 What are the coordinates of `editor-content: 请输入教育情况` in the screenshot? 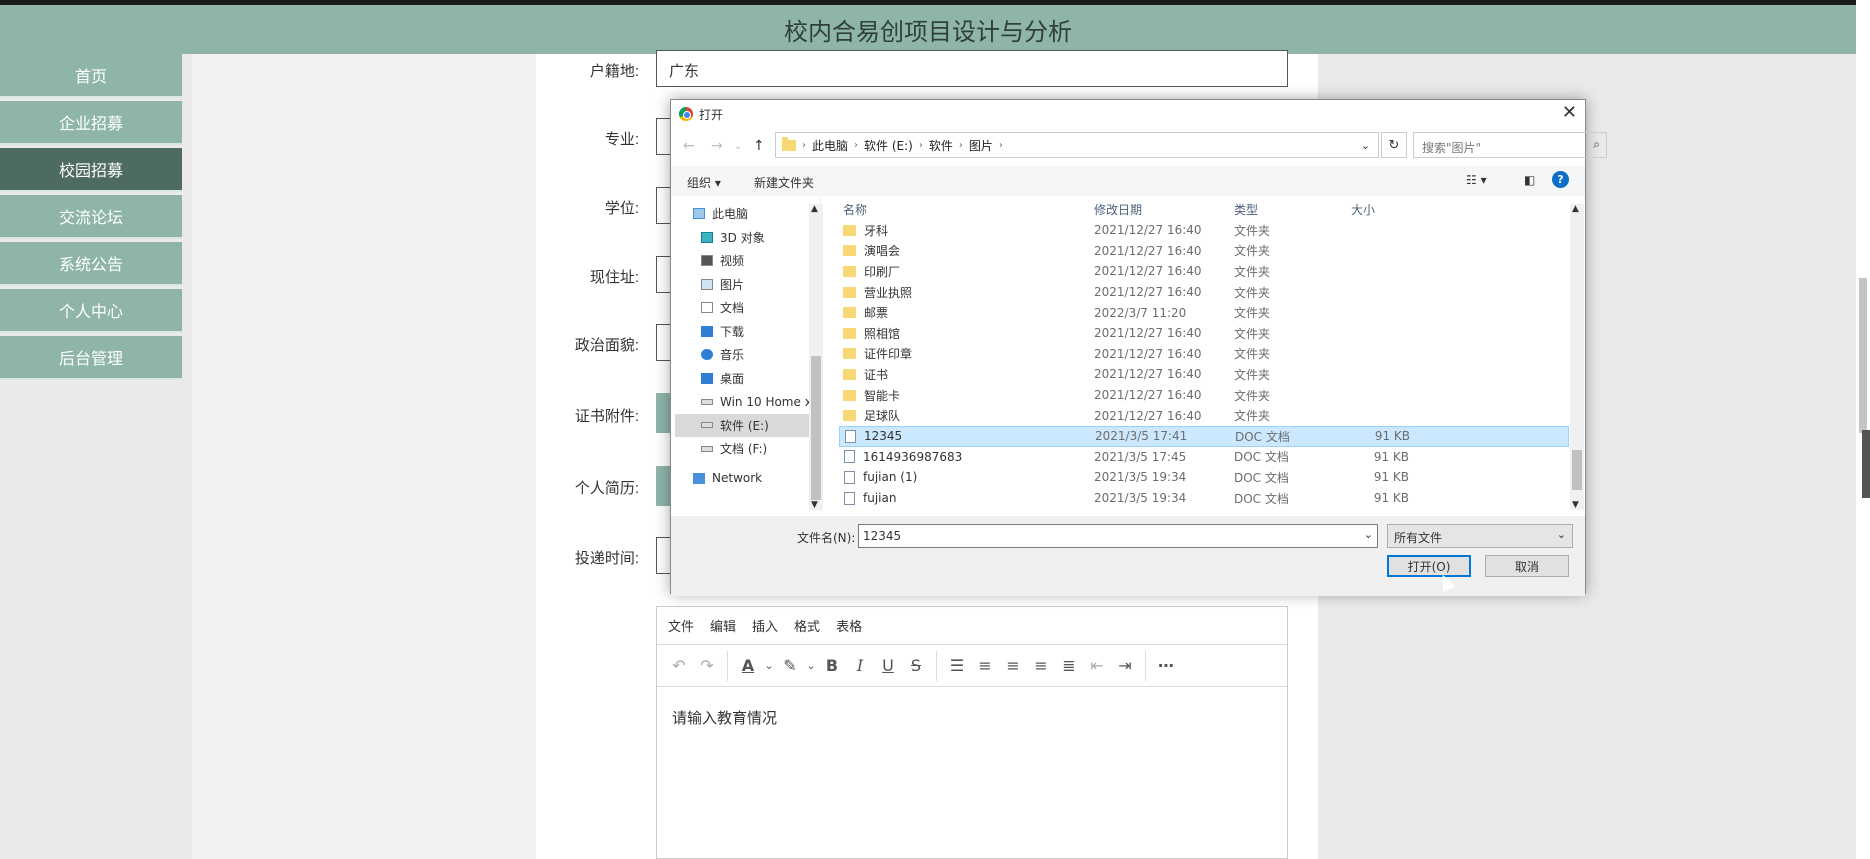 It's located at (972, 717).